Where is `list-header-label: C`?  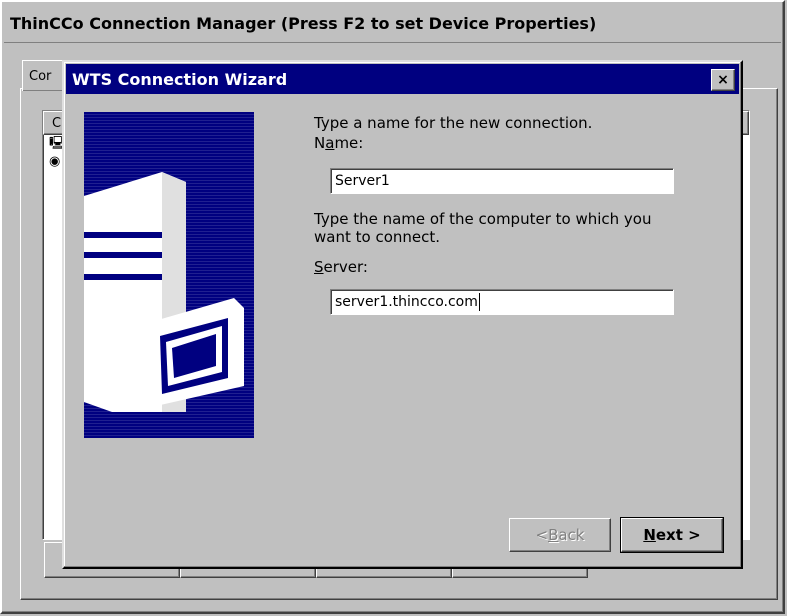
list-header-label: C is located at coordinates (57, 123).